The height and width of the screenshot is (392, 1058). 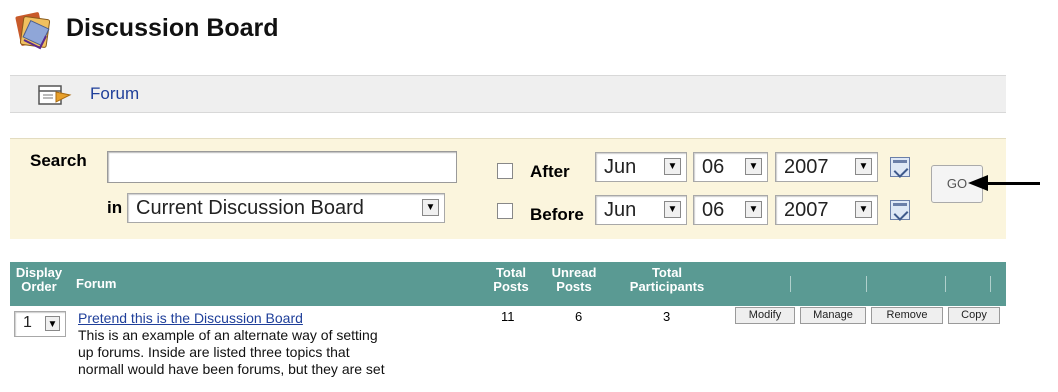 What do you see at coordinates (550, 171) in the screenshot?
I see `after-label: After` at bounding box center [550, 171].